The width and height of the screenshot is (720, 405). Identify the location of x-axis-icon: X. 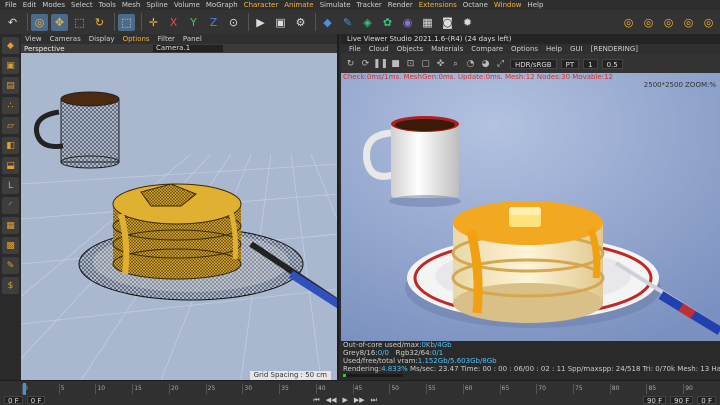
(173, 22).